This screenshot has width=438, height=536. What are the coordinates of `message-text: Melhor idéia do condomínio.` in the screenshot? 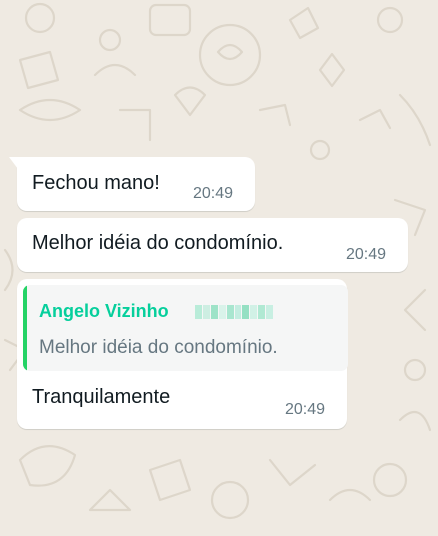 It's located at (158, 243).